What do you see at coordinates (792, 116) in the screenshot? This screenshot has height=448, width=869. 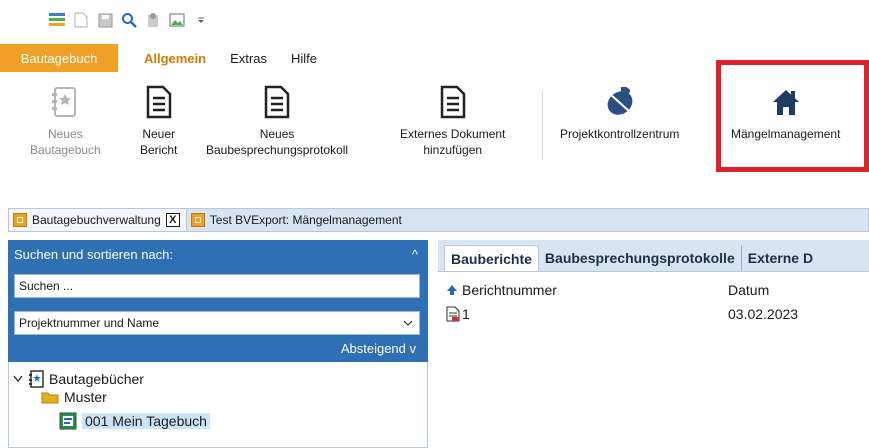 I see `highlight-defect-management` at bounding box center [792, 116].